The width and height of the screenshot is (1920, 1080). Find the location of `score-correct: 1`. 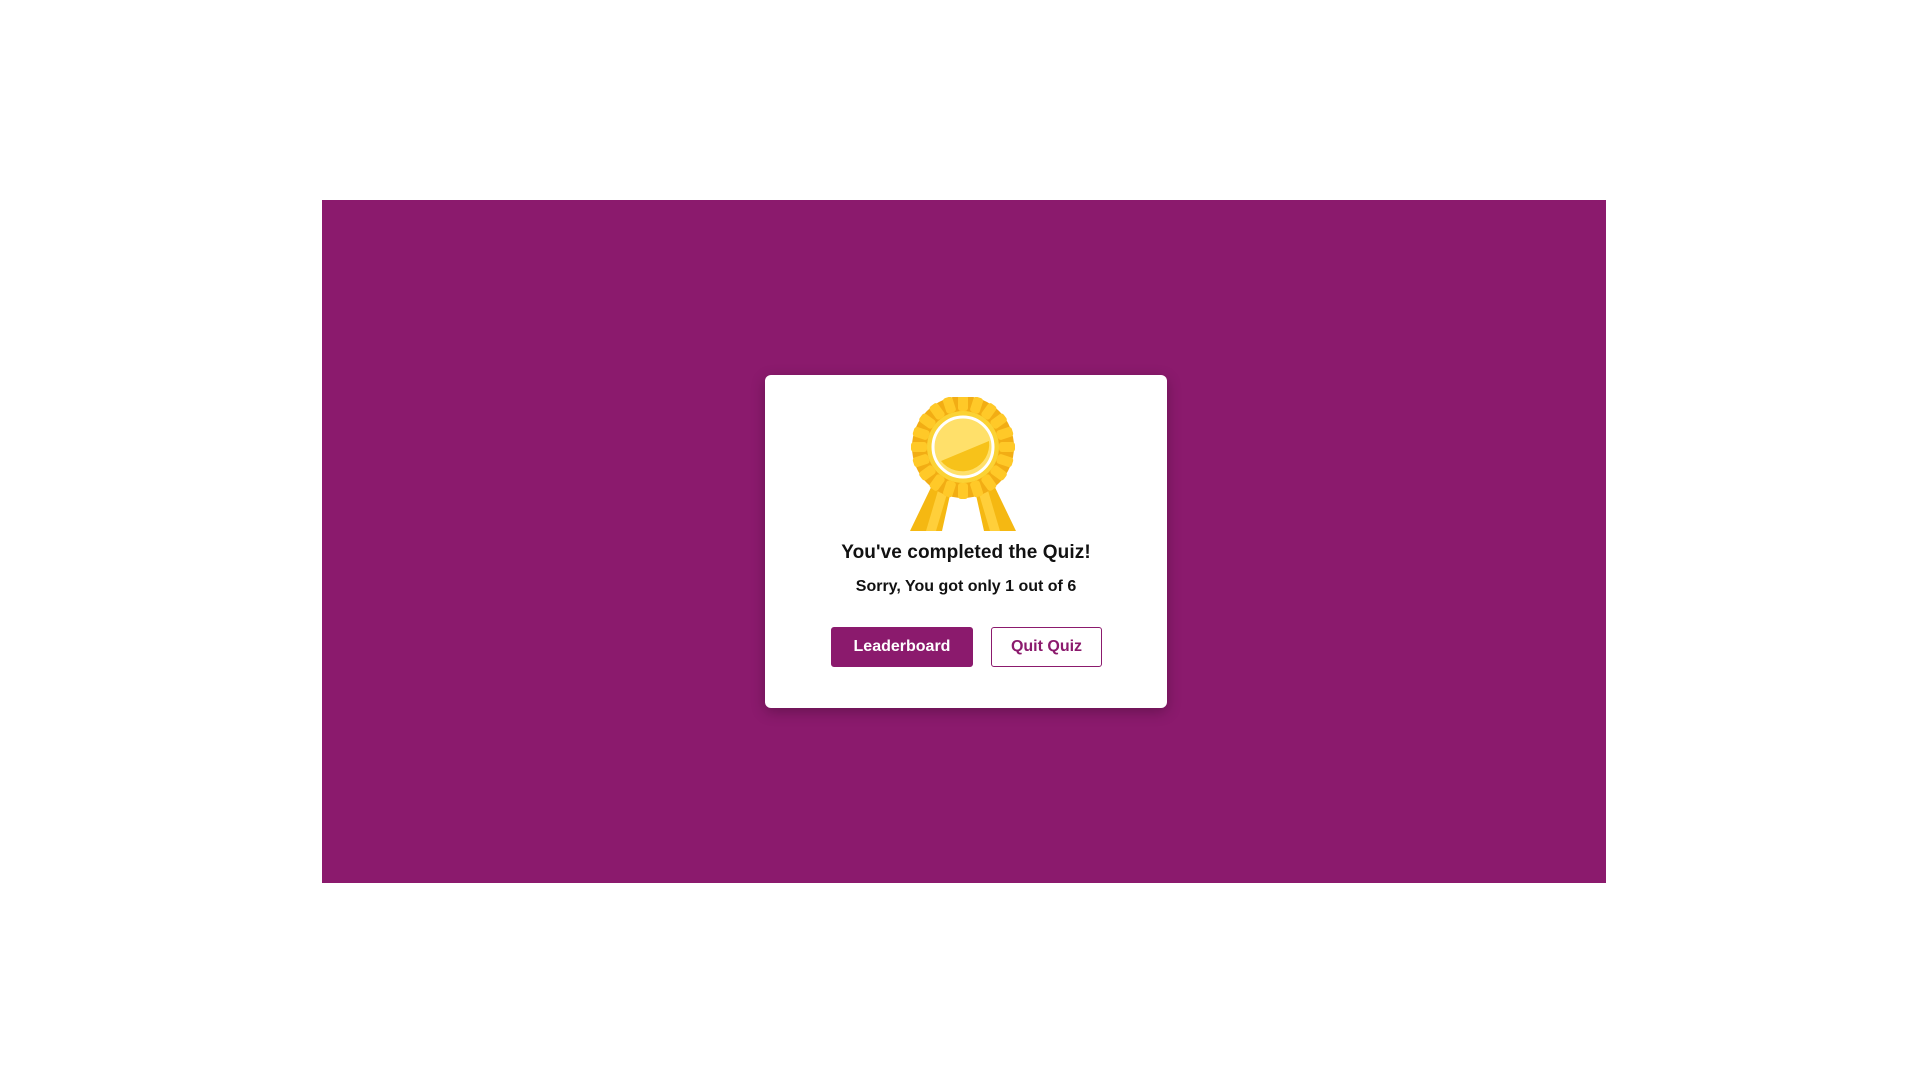

score-correct: 1 is located at coordinates (1010, 586).